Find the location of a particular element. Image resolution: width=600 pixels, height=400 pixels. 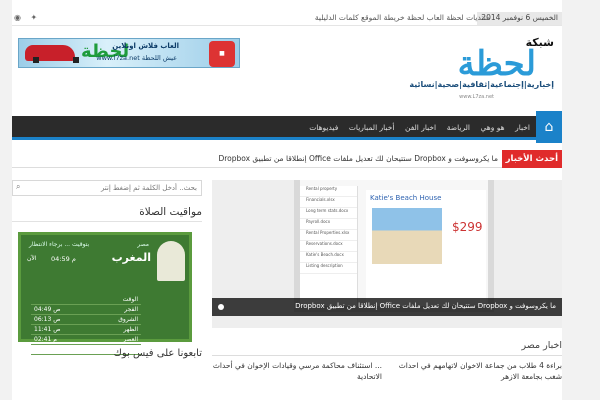

doc-heading: Katie's Beach House is located at coordinates (406, 198).